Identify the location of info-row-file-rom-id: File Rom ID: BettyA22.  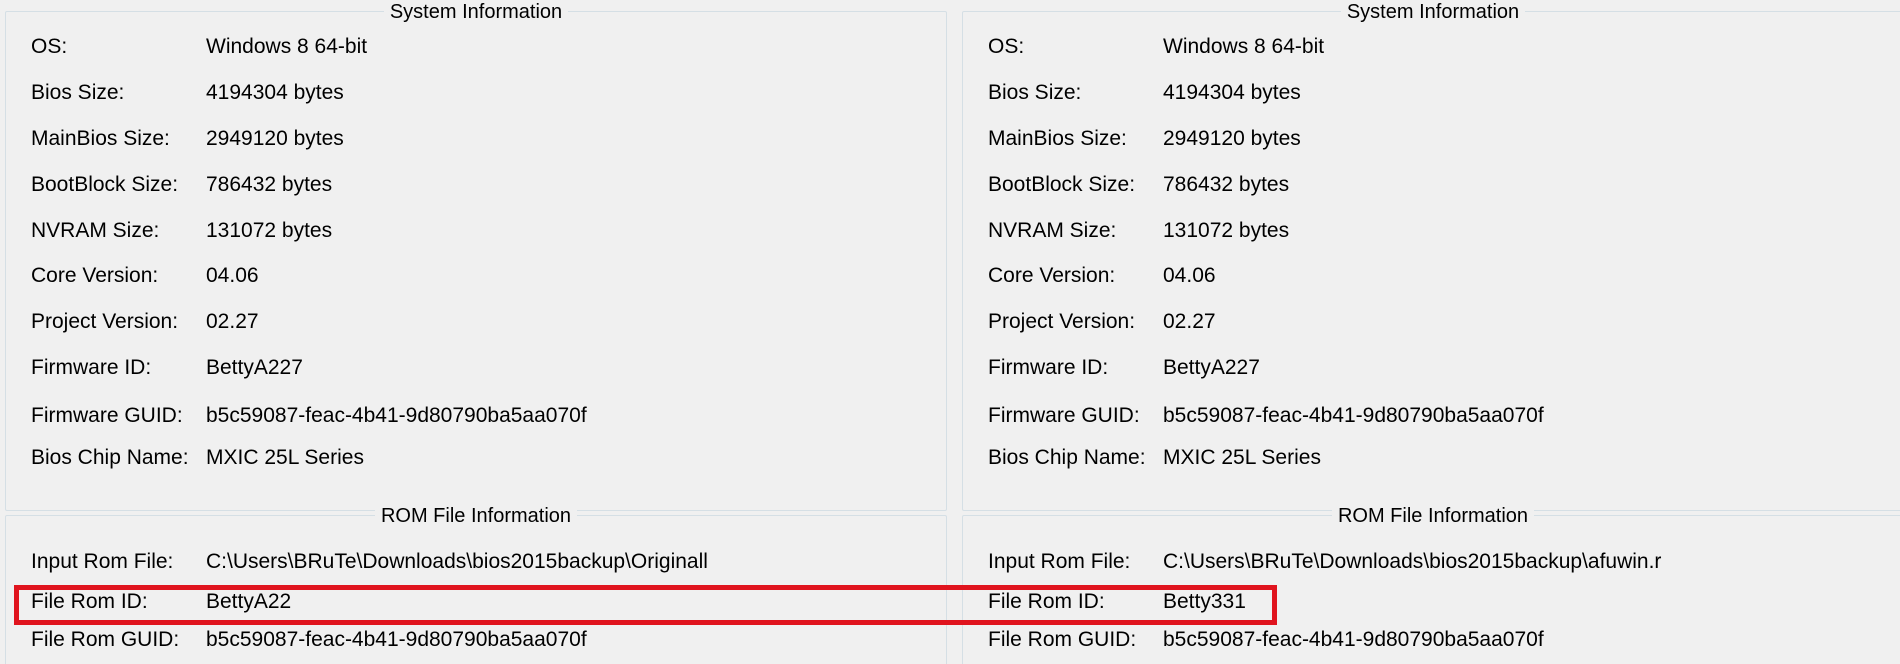
(488, 602).